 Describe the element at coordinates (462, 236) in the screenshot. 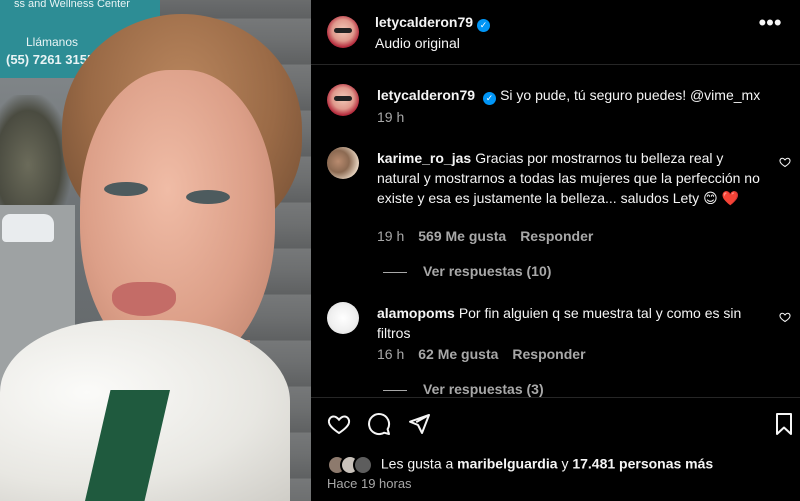

I see `comment-likes: 569 Me gusta` at that location.